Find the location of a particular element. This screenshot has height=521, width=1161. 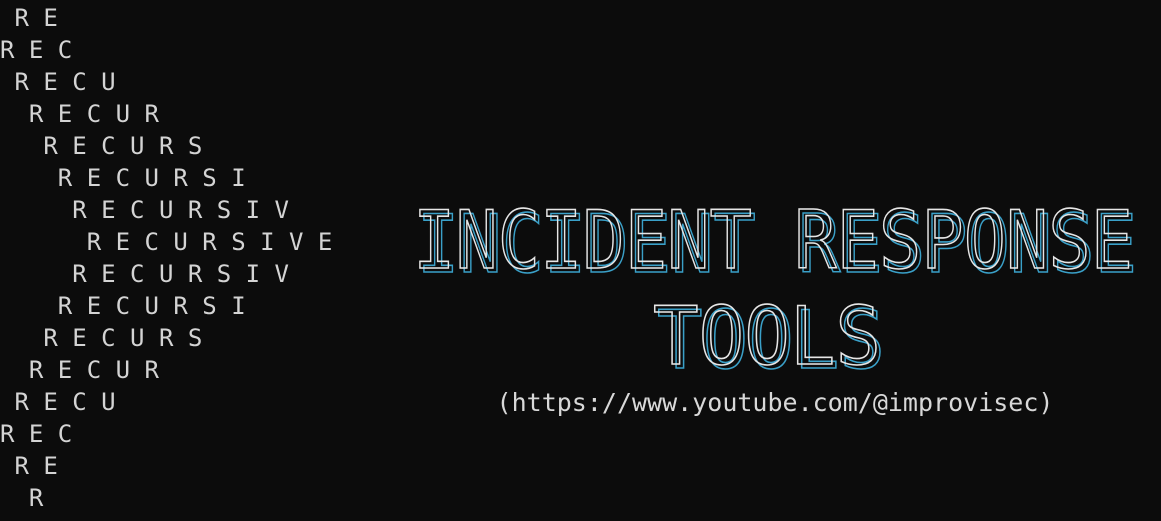

banner-subtitle: TOOLS is located at coordinates (767, 335).